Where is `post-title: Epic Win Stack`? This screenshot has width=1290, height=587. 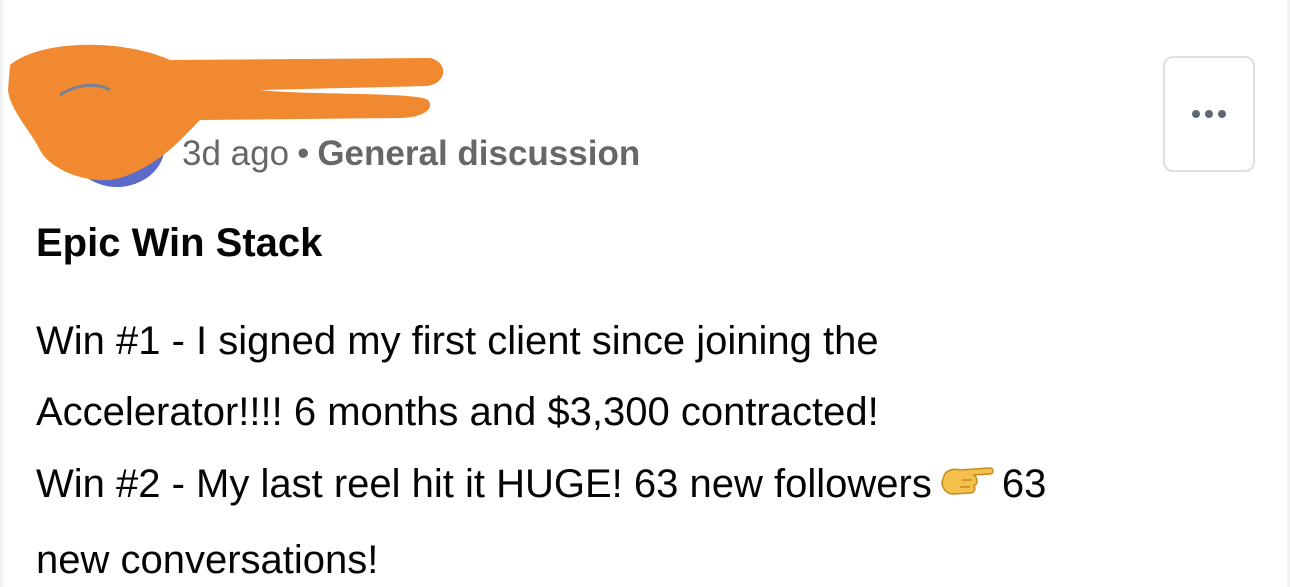 post-title: Epic Win Stack is located at coordinates (179, 243).